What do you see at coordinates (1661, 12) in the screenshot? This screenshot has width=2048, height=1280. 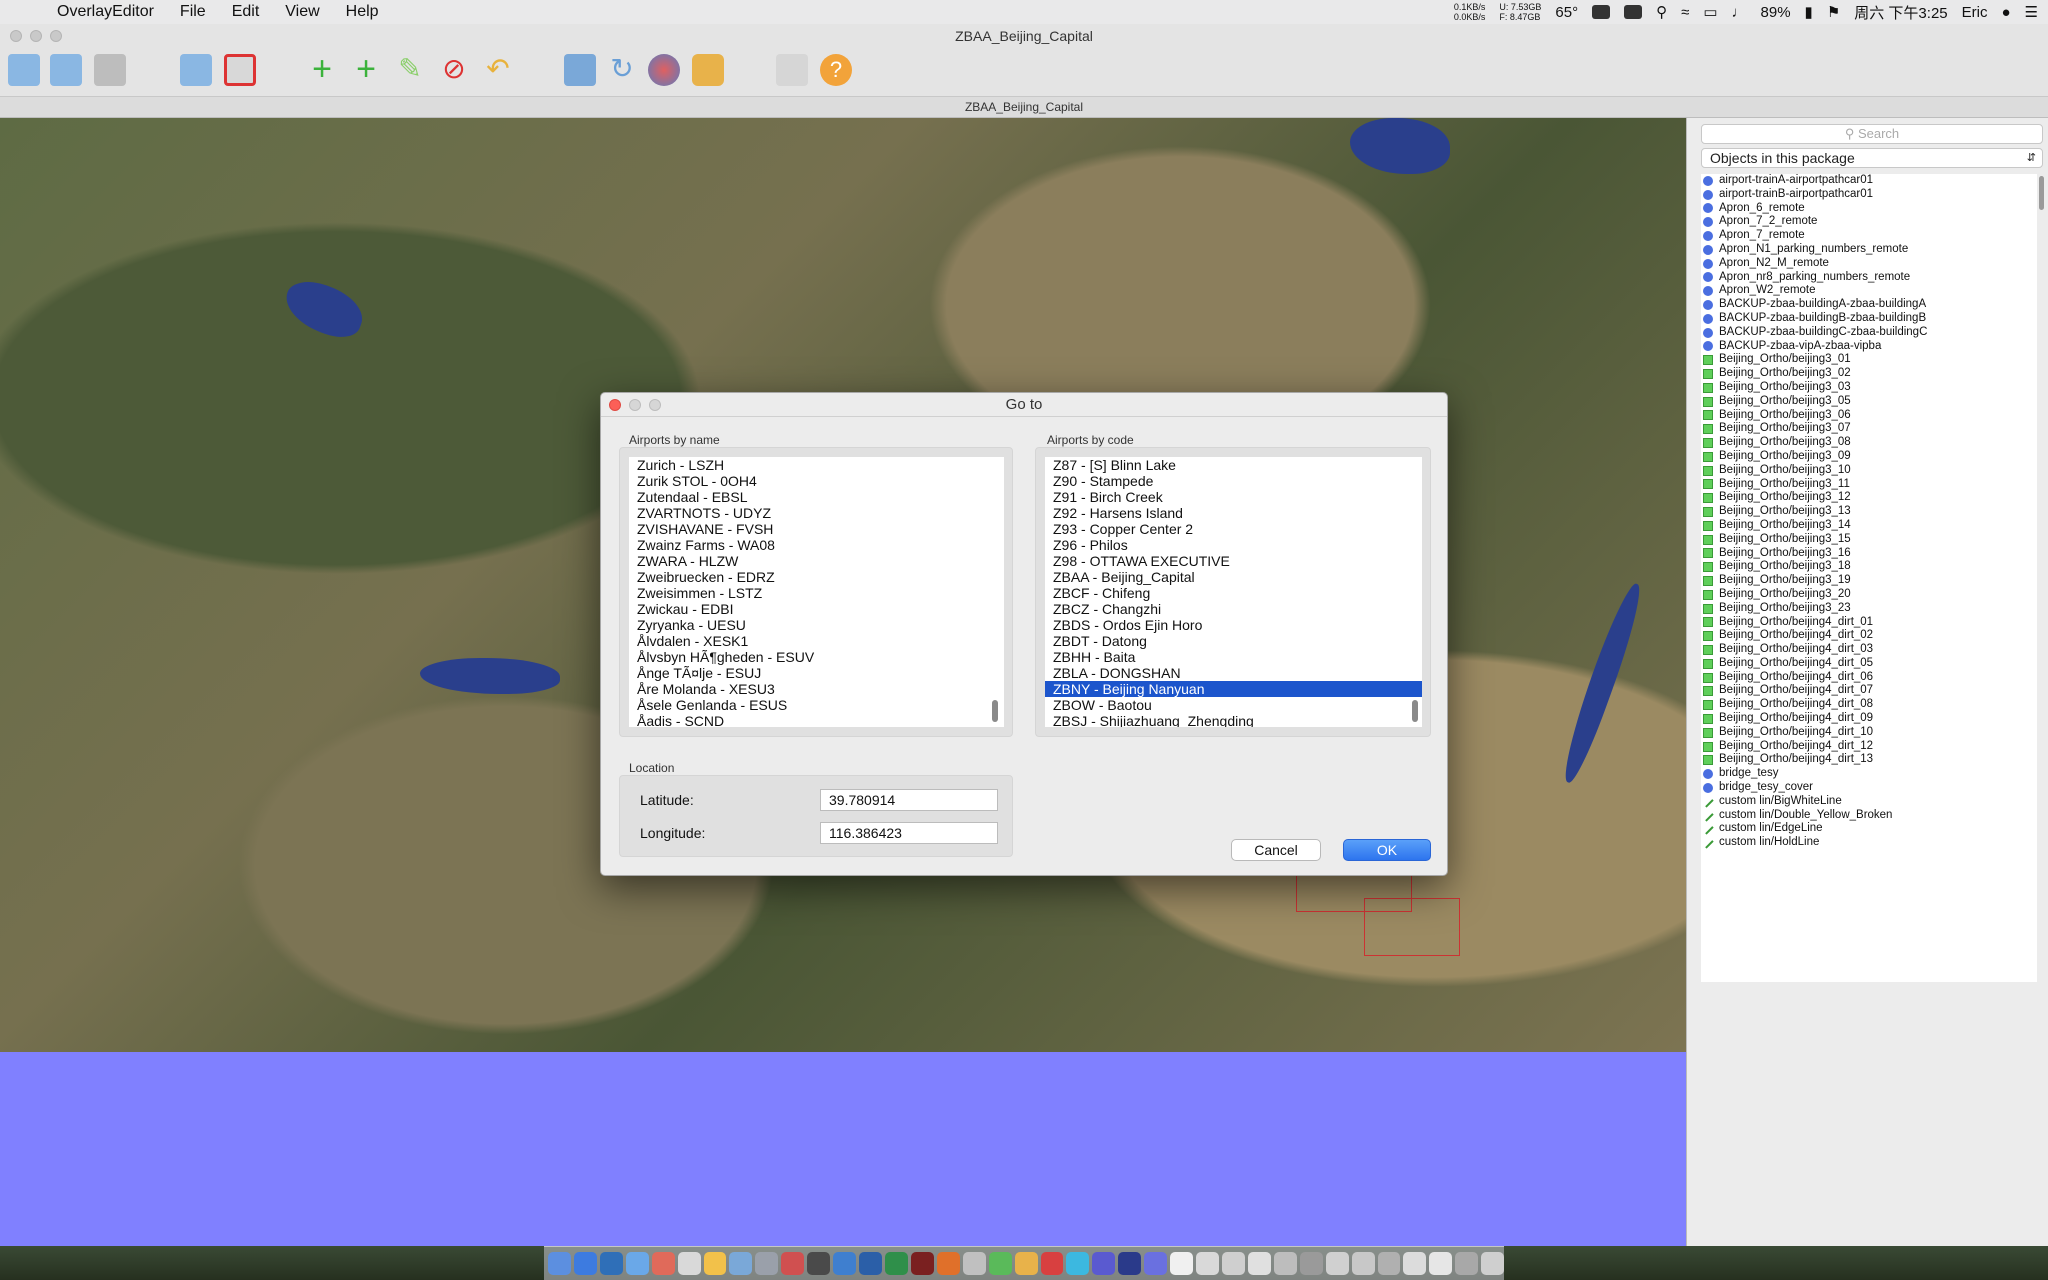 I see `search-icon: ⚲` at bounding box center [1661, 12].